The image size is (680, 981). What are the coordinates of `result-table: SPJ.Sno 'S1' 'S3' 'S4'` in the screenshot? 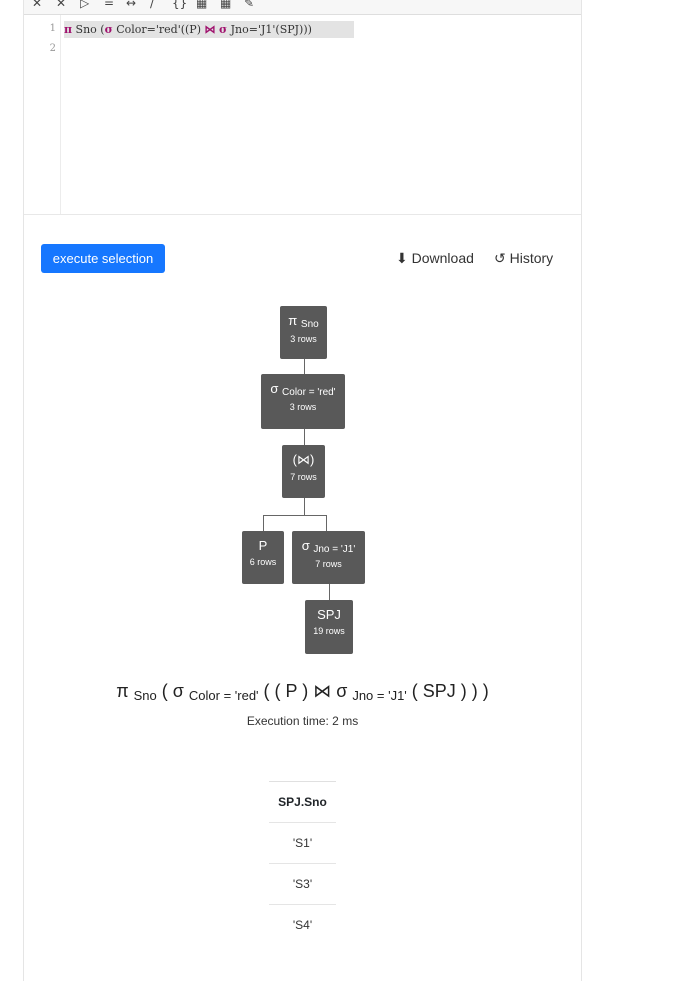 It's located at (302, 863).